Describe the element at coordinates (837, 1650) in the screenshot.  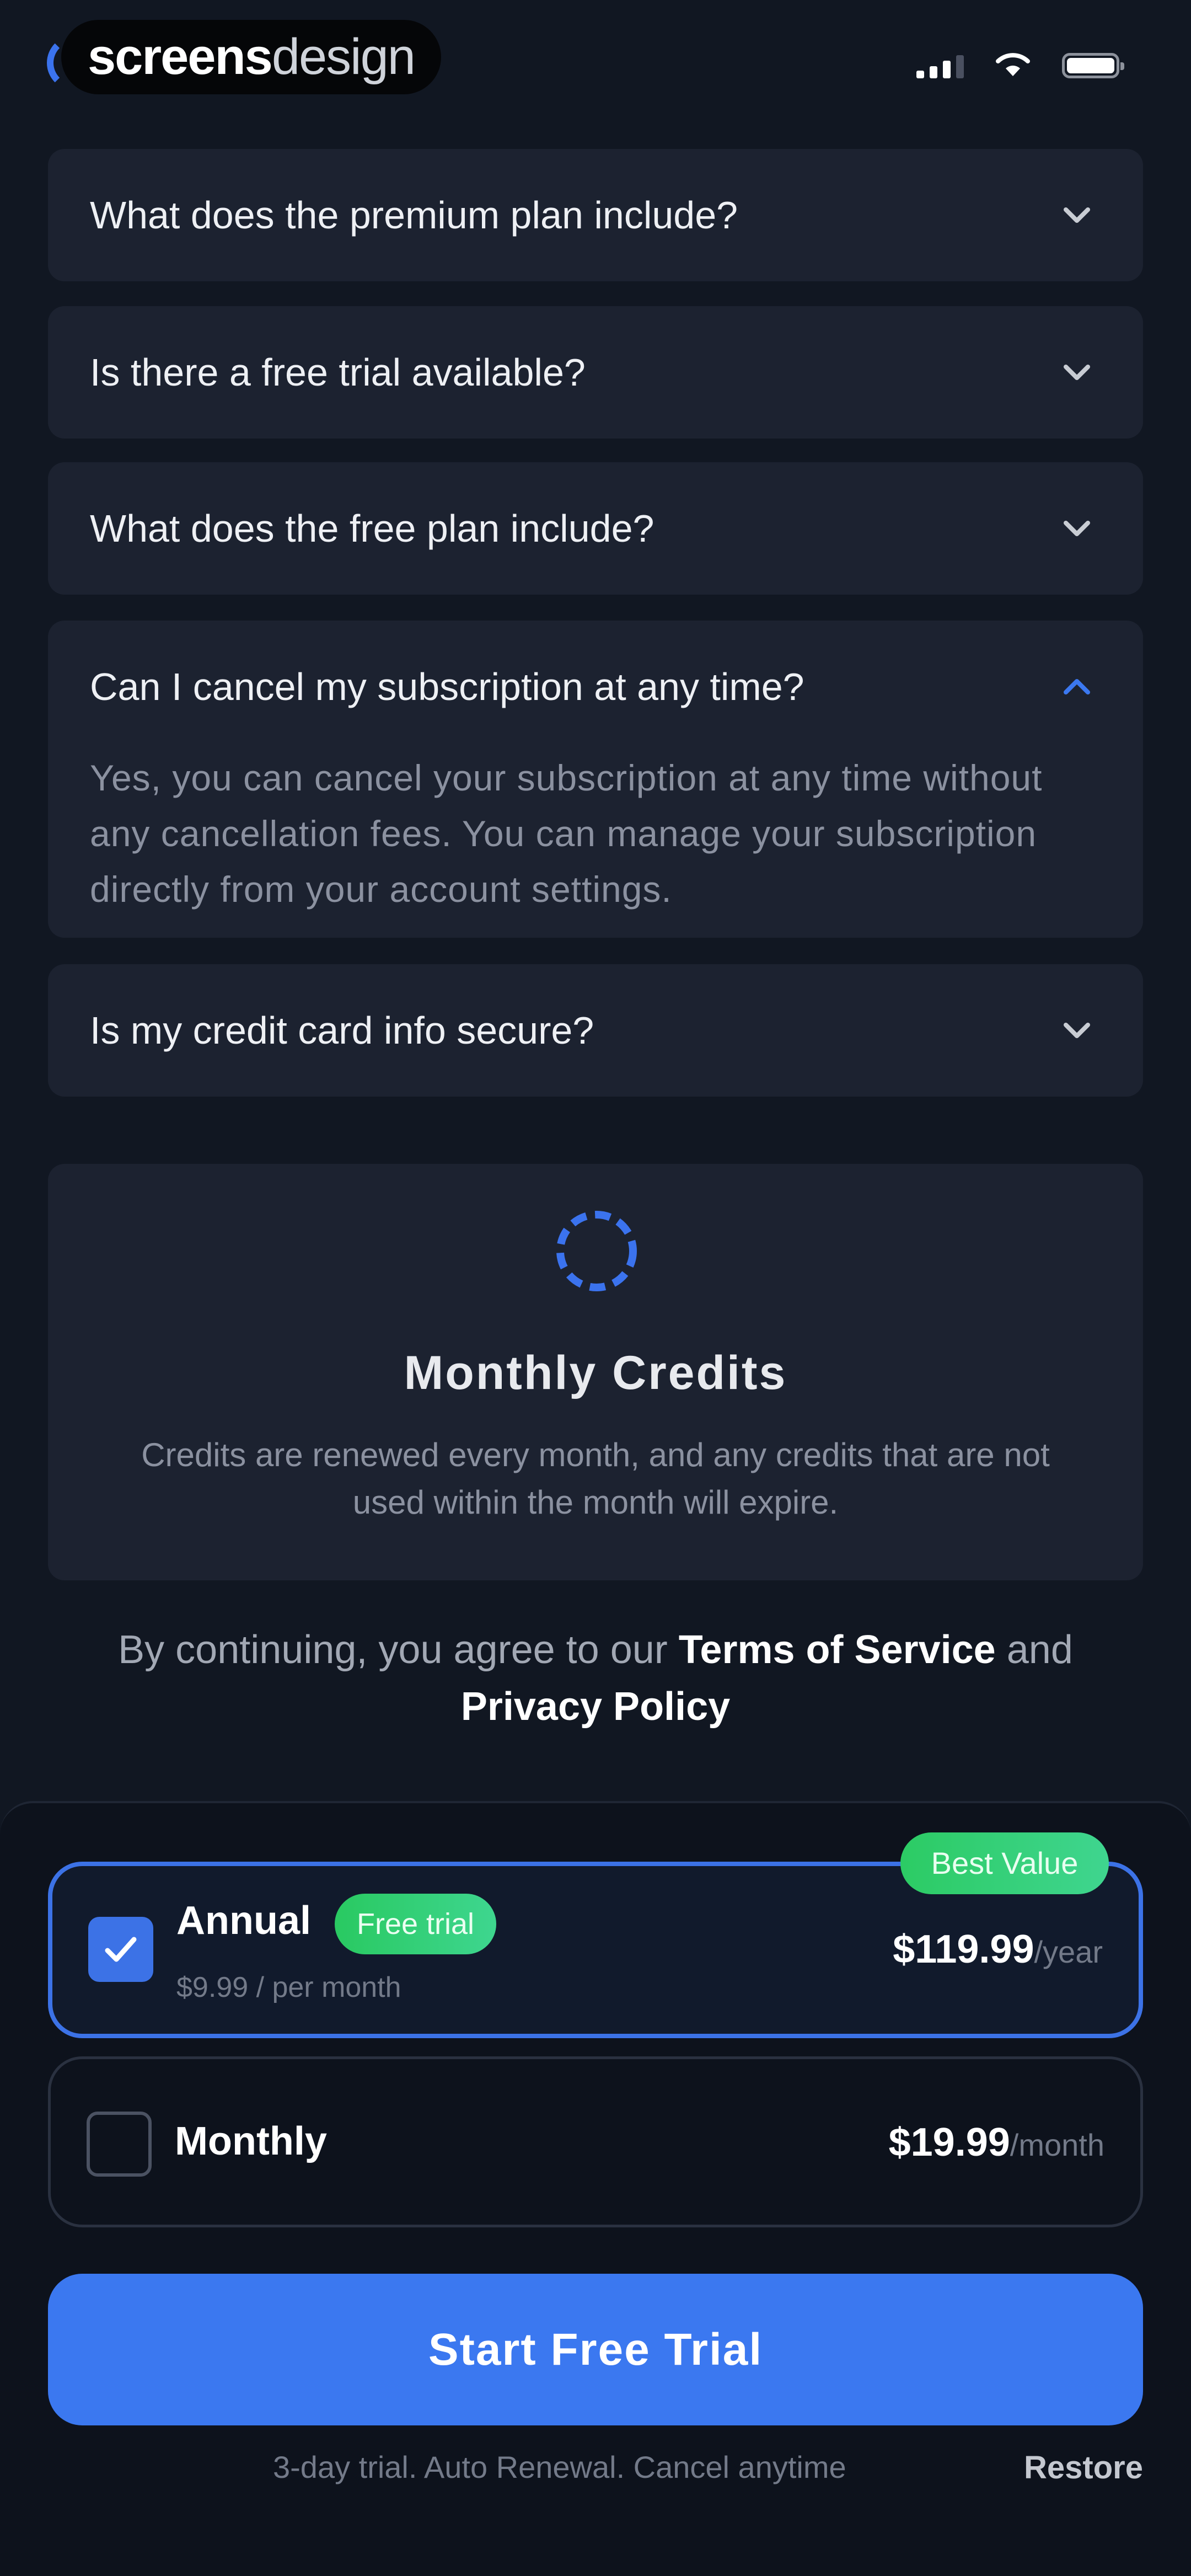
I see `terms-link: Terms of Service` at that location.